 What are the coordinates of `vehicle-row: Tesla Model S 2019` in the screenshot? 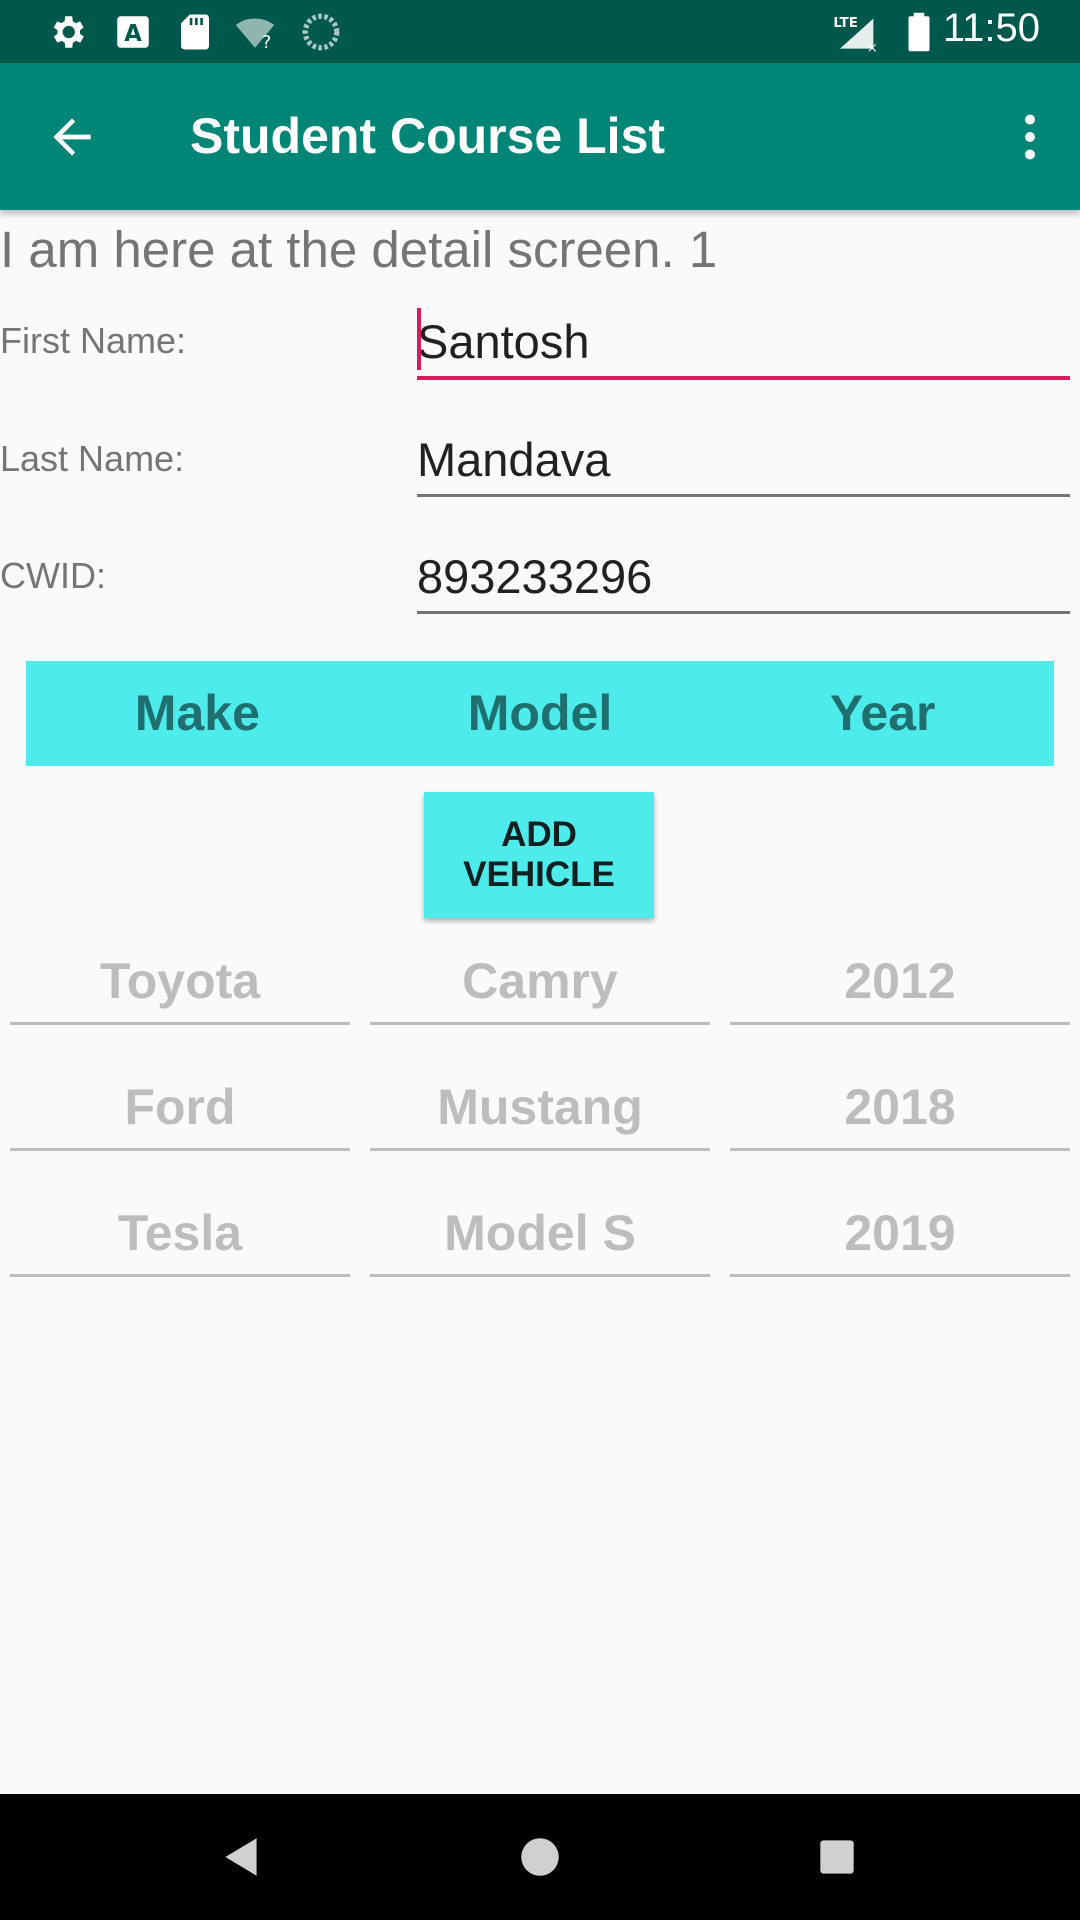 It's located at (540, 1247).